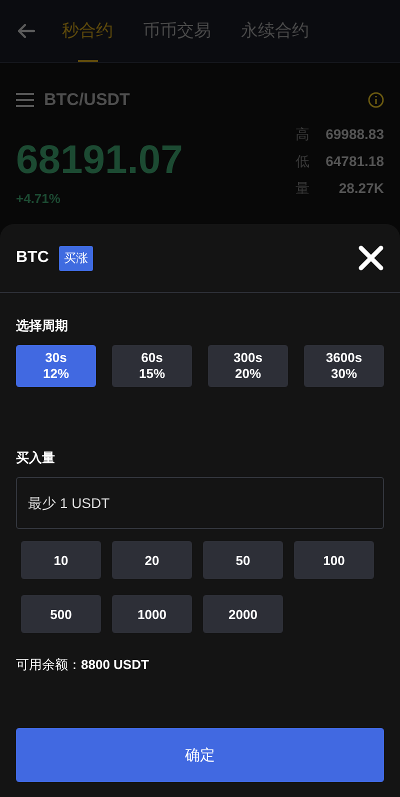 The height and width of the screenshot is (797, 400). I want to click on coin-name: BTC, so click(32, 258).